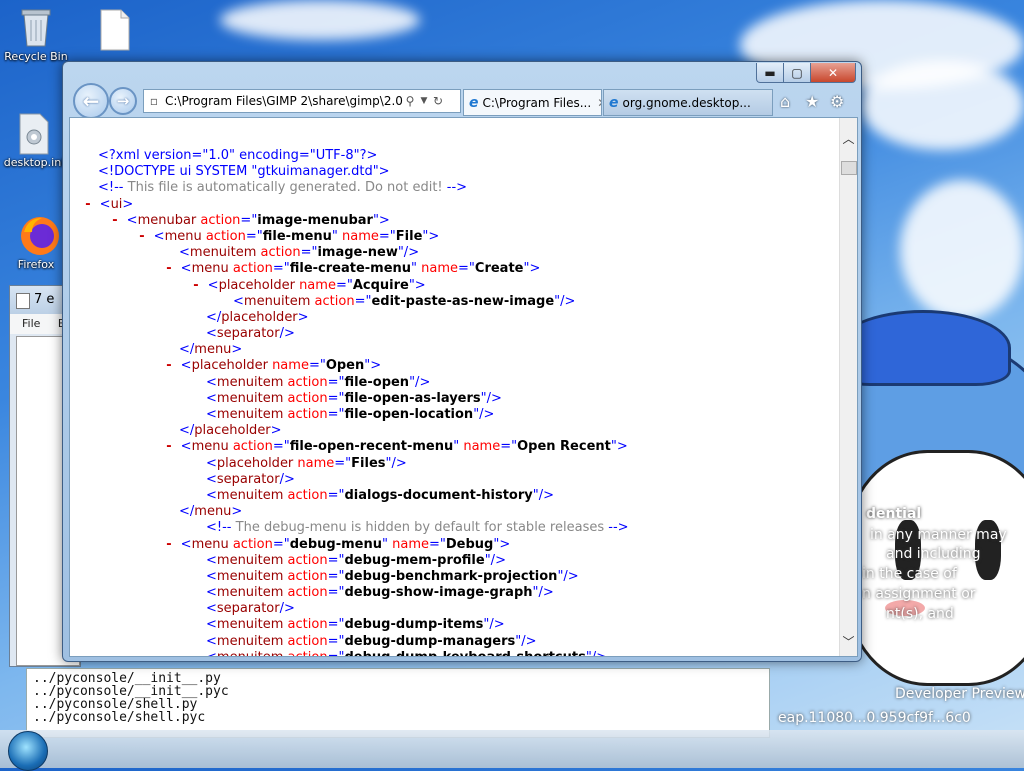 The width and height of the screenshot is (1024, 771). What do you see at coordinates (335, 544) in the screenshot?
I see `xml-token: debug-menu` at bounding box center [335, 544].